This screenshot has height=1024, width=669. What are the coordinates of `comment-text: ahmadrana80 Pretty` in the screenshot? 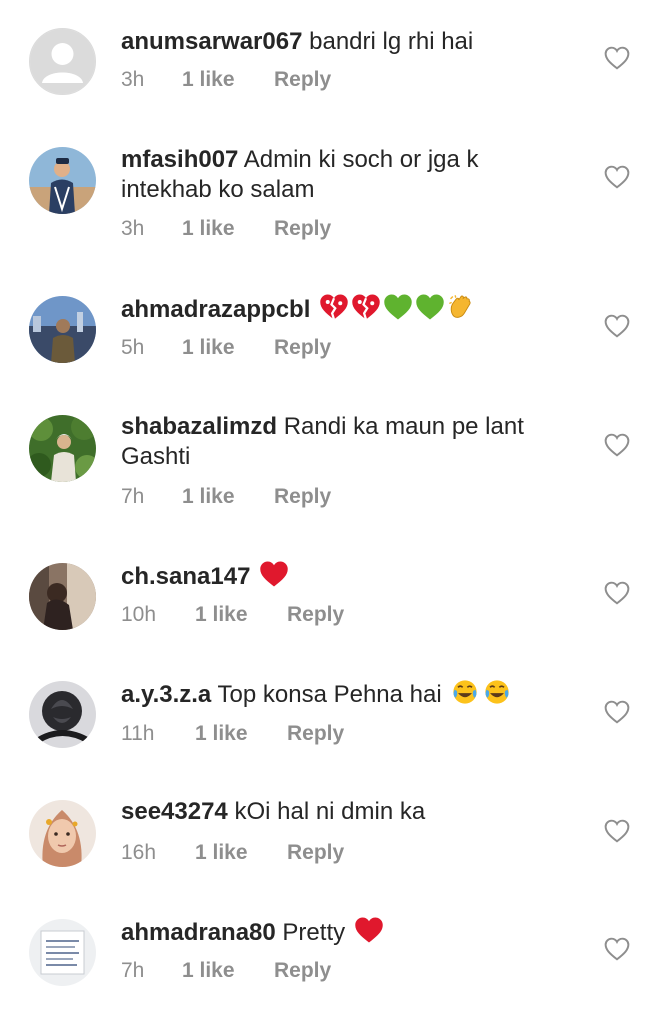 It's located at (356, 934).